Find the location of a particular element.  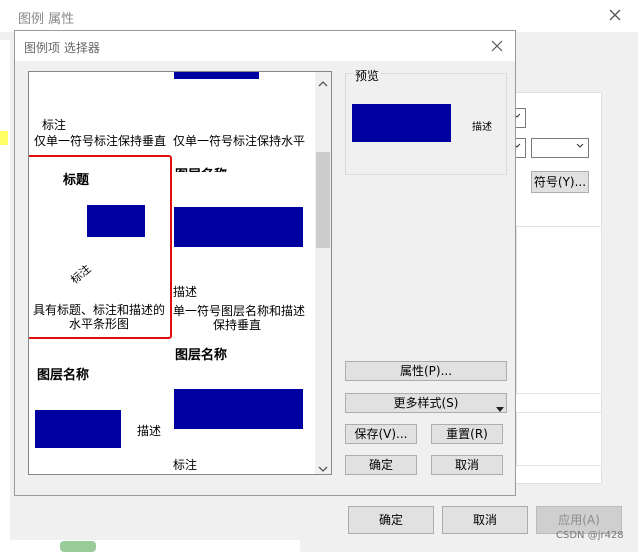

mid-right-swatch is located at coordinates (238, 227).